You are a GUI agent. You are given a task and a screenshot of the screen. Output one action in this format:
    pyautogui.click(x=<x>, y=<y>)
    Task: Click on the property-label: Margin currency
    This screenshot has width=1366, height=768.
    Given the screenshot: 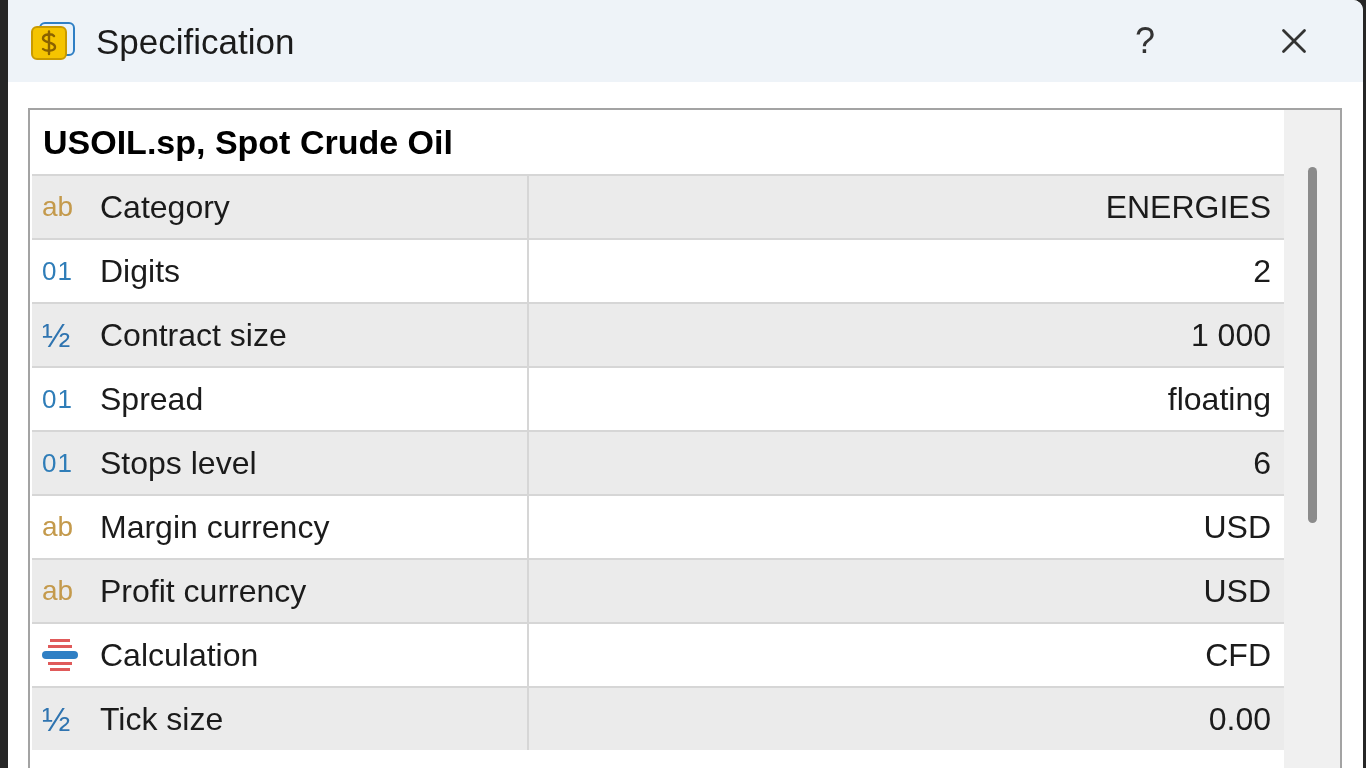 What is the action you would take?
    pyautogui.click(x=215, y=527)
    